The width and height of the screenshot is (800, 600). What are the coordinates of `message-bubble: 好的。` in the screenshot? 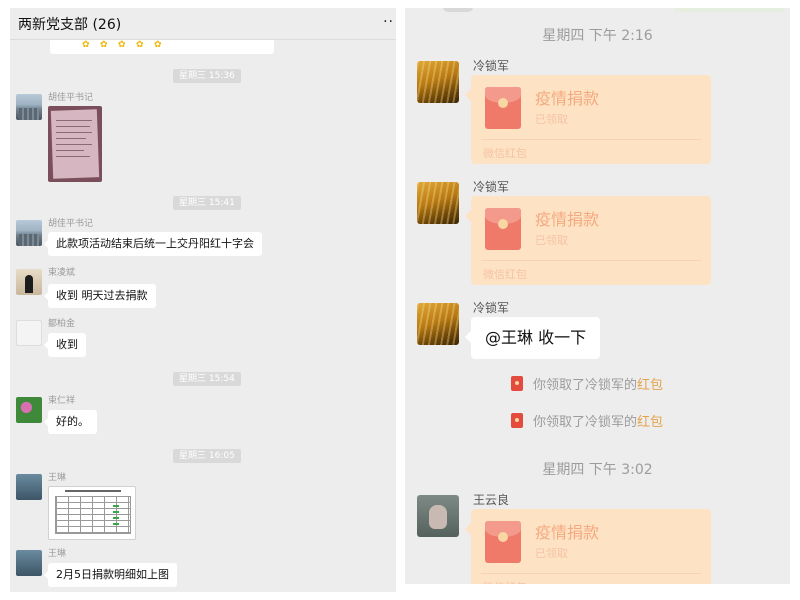 It's located at (70, 422).